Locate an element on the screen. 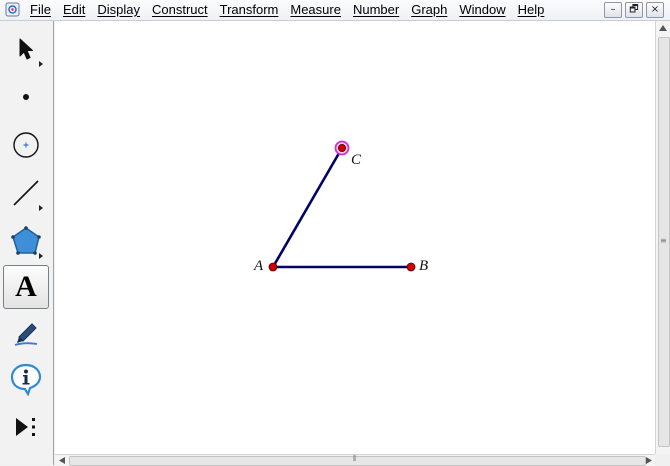 This screenshot has height=466, width=670. point-label-b: B is located at coordinates (423, 266).